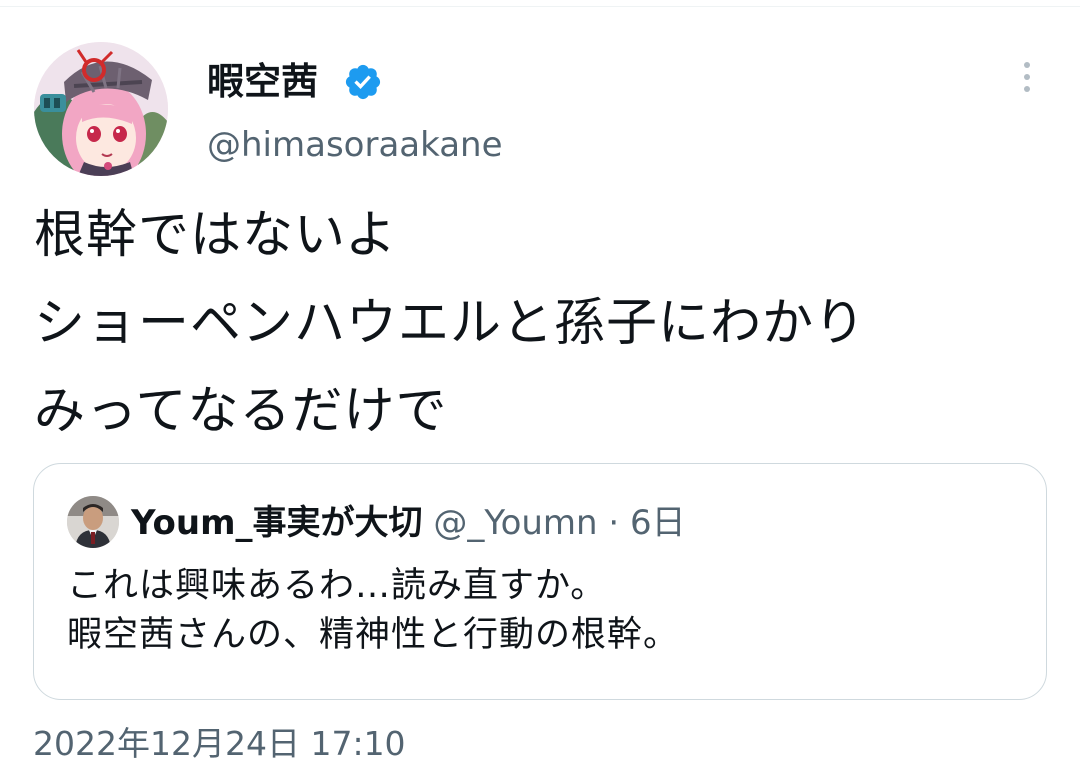 This screenshot has width=1080, height=784. What do you see at coordinates (277, 523) in the screenshot?
I see `quoted-author-name: Youm_事実が大切` at bounding box center [277, 523].